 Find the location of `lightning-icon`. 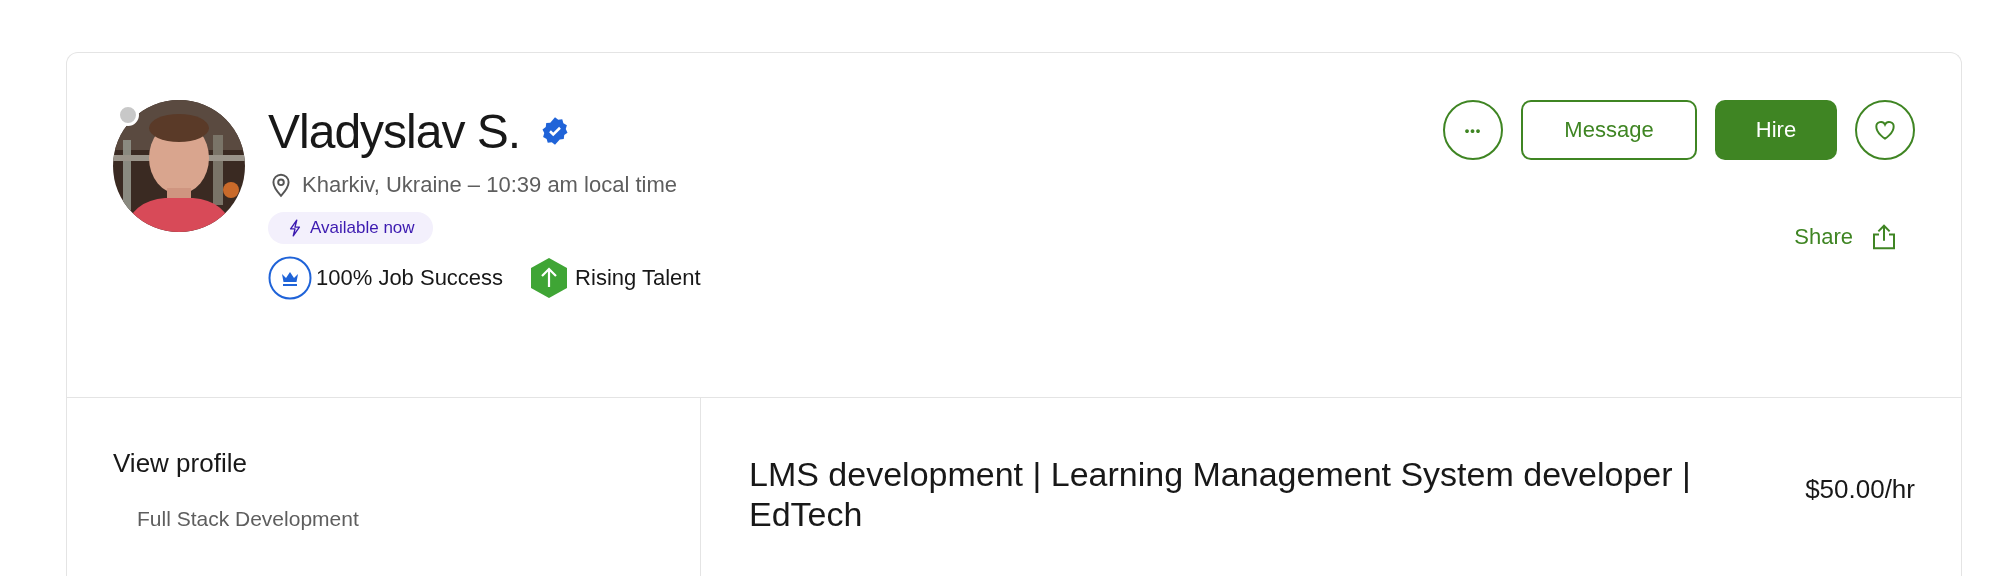

lightning-icon is located at coordinates (295, 228).